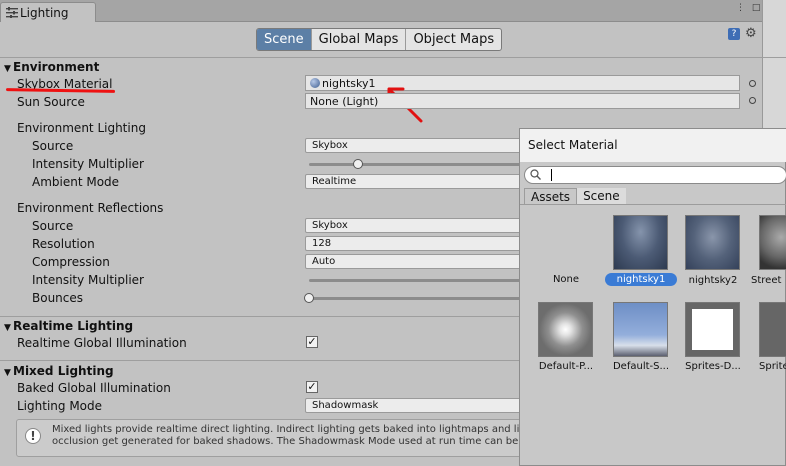  I want to click on reflection-source-label: Source, so click(53, 226).